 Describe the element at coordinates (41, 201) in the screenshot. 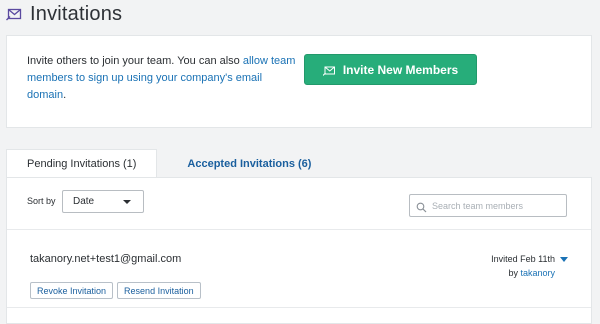

I see `sort-label: Sort by` at that location.